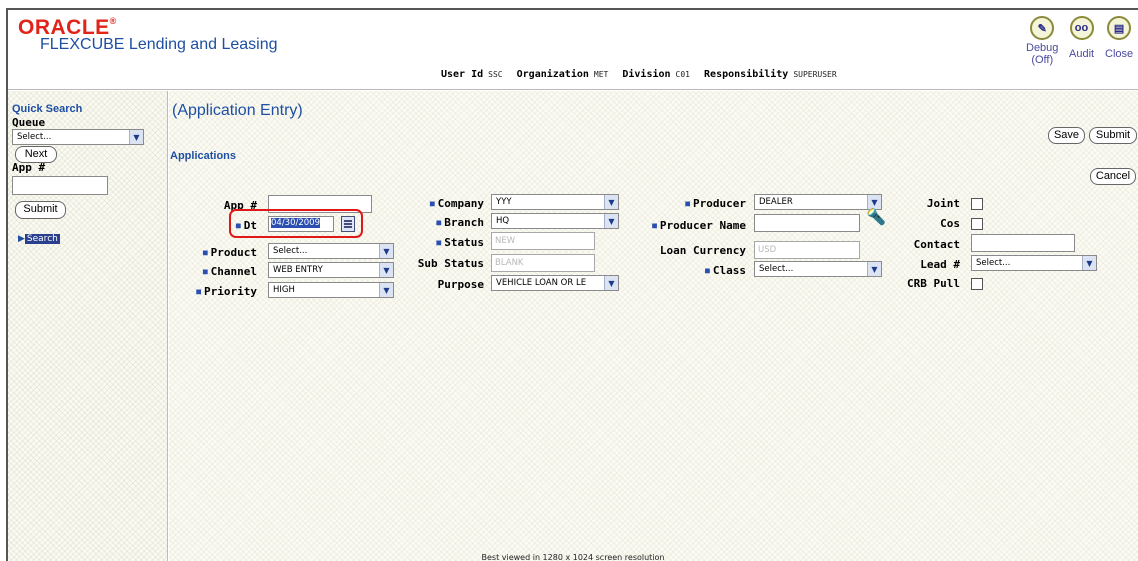 The image size is (1138, 561). What do you see at coordinates (331, 270) in the screenshot?
I see `channel-select: WEB ENTRY ▼` at bounding box center [331, 270].